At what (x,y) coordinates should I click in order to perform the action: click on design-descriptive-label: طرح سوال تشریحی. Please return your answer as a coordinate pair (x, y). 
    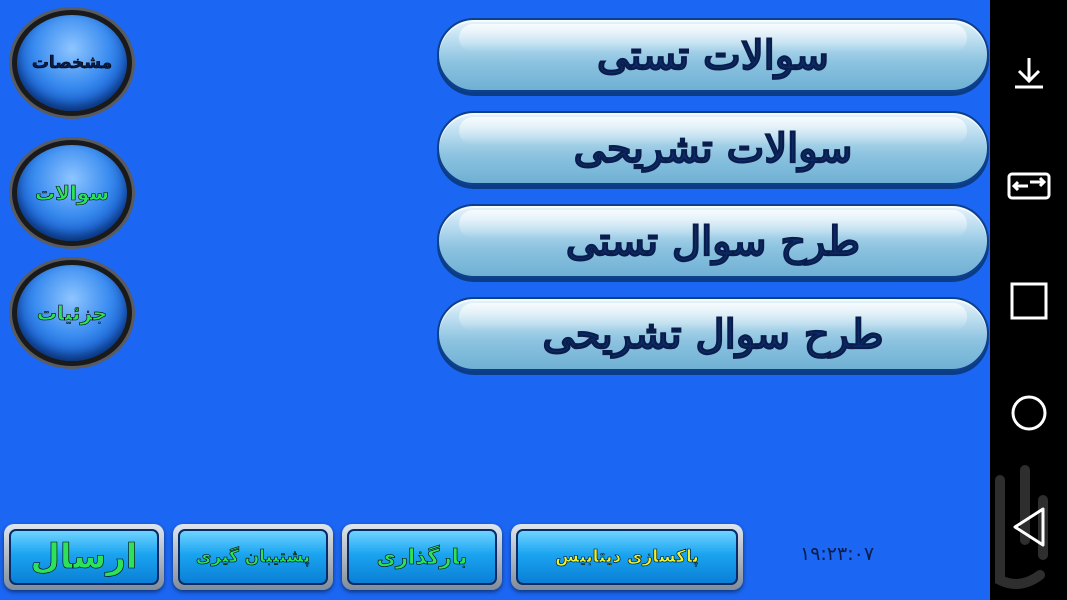
    Looking at the image, I should click on (713, 334).